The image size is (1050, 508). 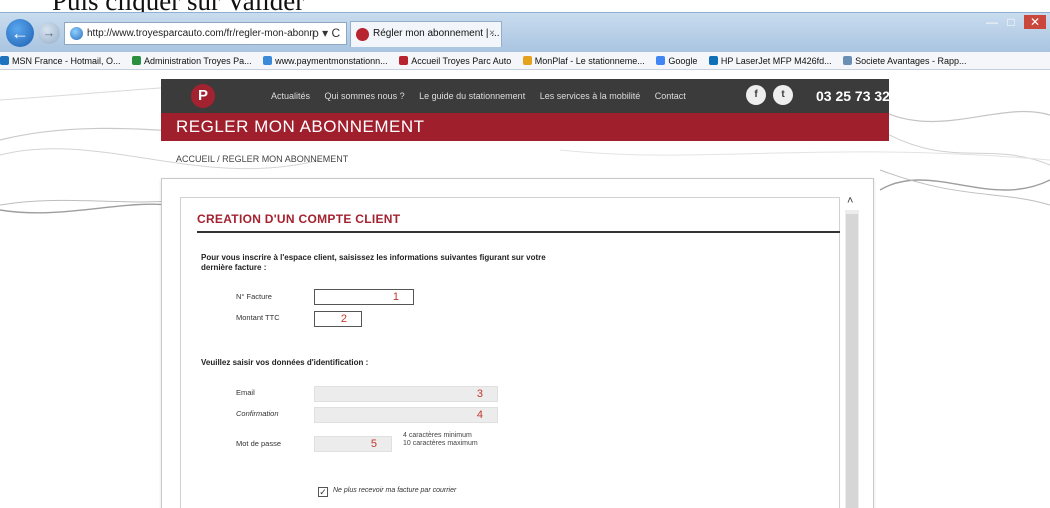 I want to click on address-controls: ρ ▾ C, so click(x=326, y=33).